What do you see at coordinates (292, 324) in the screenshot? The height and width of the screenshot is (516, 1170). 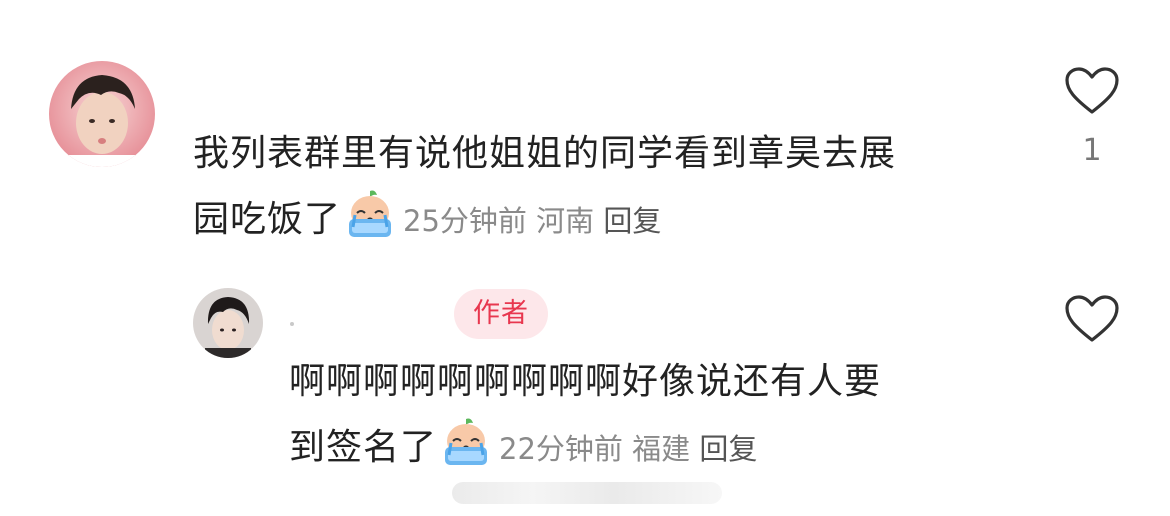 I see `username-placeholder` at bounding box center [292, 324].